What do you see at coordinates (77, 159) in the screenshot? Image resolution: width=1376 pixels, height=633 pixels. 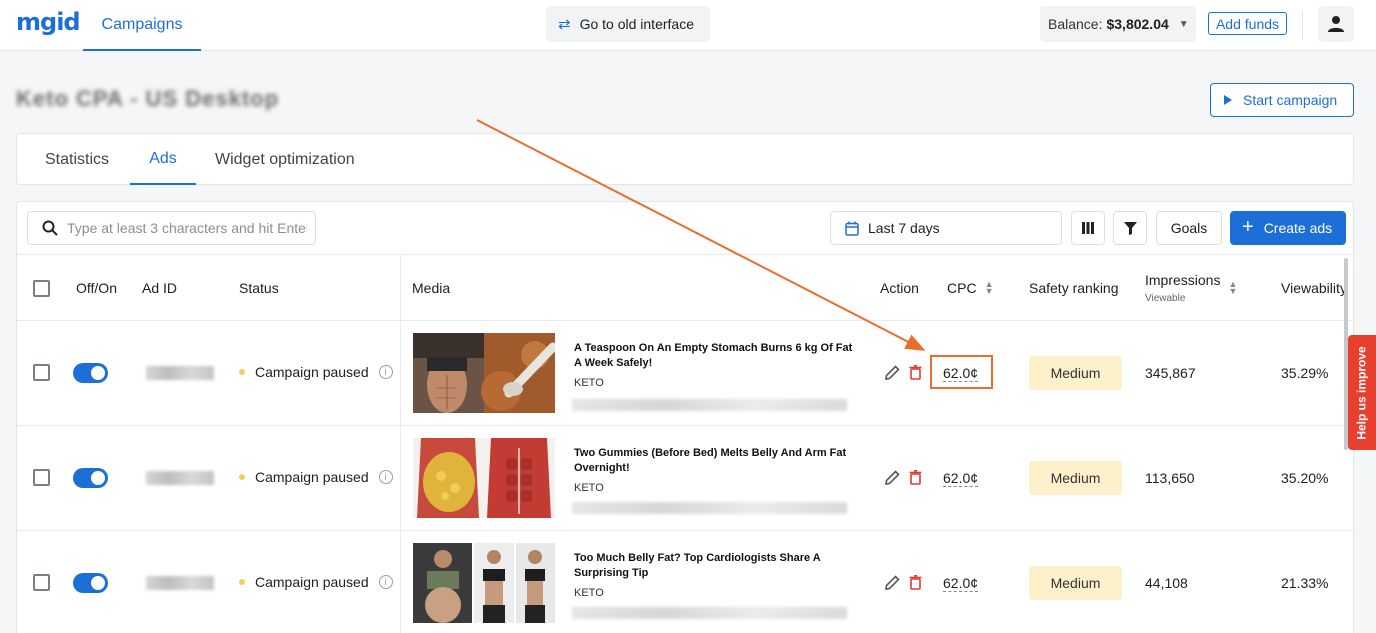 I see `tab-statistics: Statistics` at bounding box center [77, 159].